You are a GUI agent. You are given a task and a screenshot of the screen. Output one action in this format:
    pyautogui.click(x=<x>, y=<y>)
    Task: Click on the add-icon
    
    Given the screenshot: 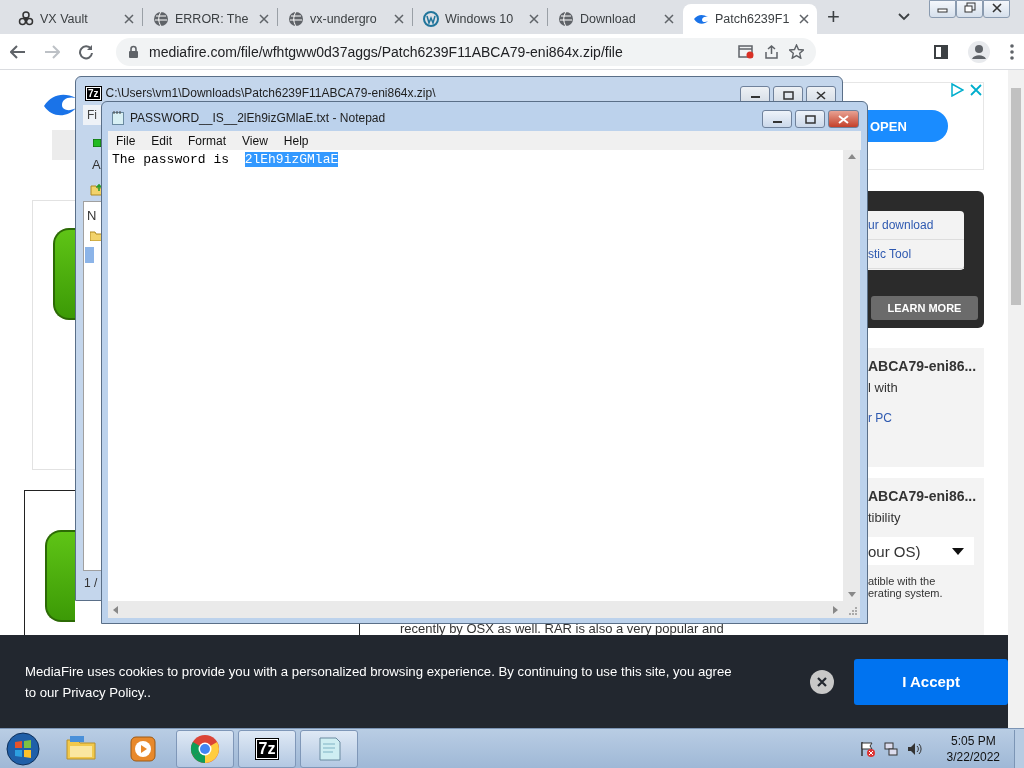 What is the action you would take?
    pyautogui.click(x=97, y=143)
    